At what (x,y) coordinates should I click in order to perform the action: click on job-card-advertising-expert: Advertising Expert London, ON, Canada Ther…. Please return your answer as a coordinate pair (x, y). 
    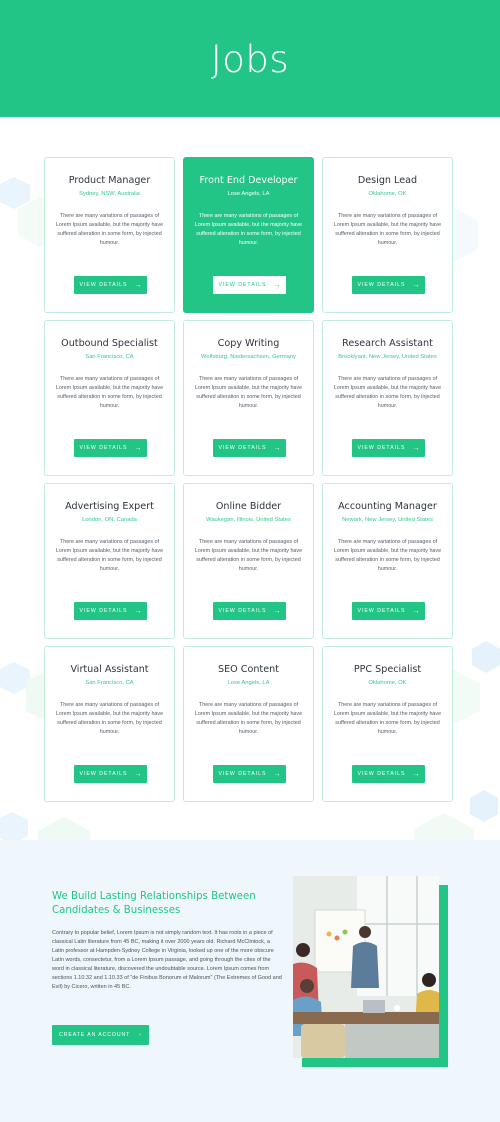
    Looking at the image, I should click on (109, 561).